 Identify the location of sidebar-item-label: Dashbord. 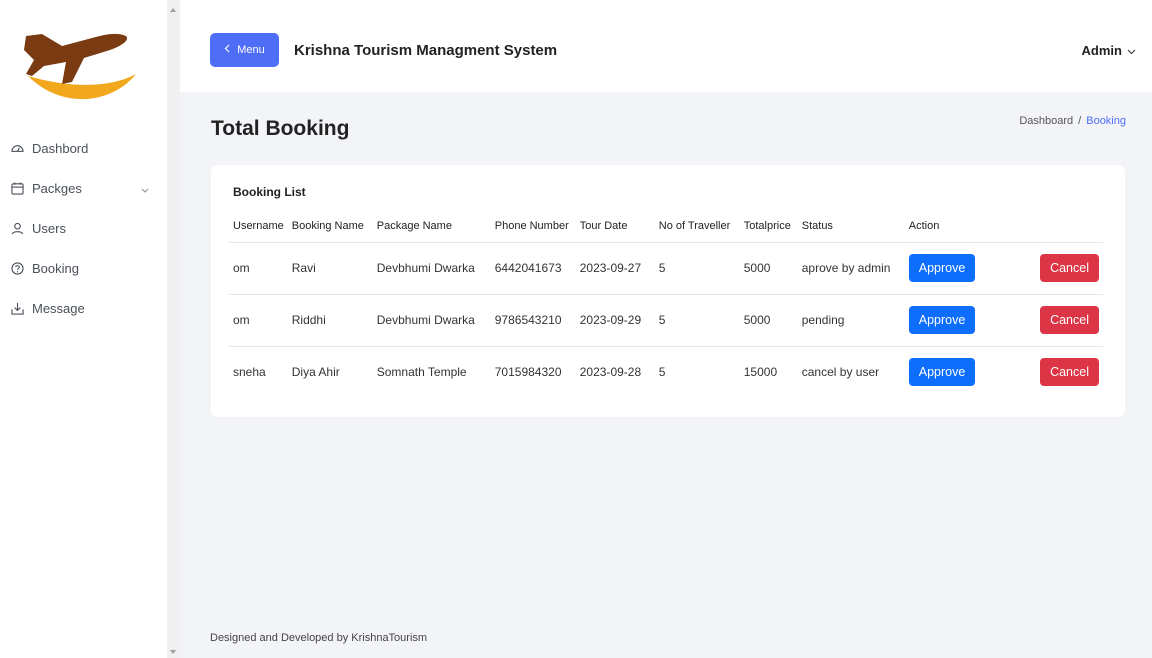
(60, 148).